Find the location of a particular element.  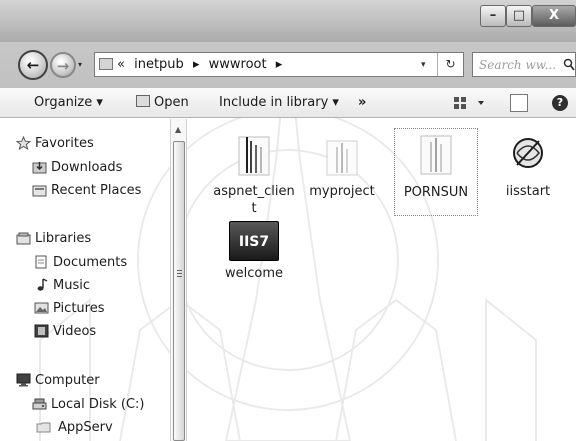

thumbnail-text: IIS7 is located at coordinates (254, 242).